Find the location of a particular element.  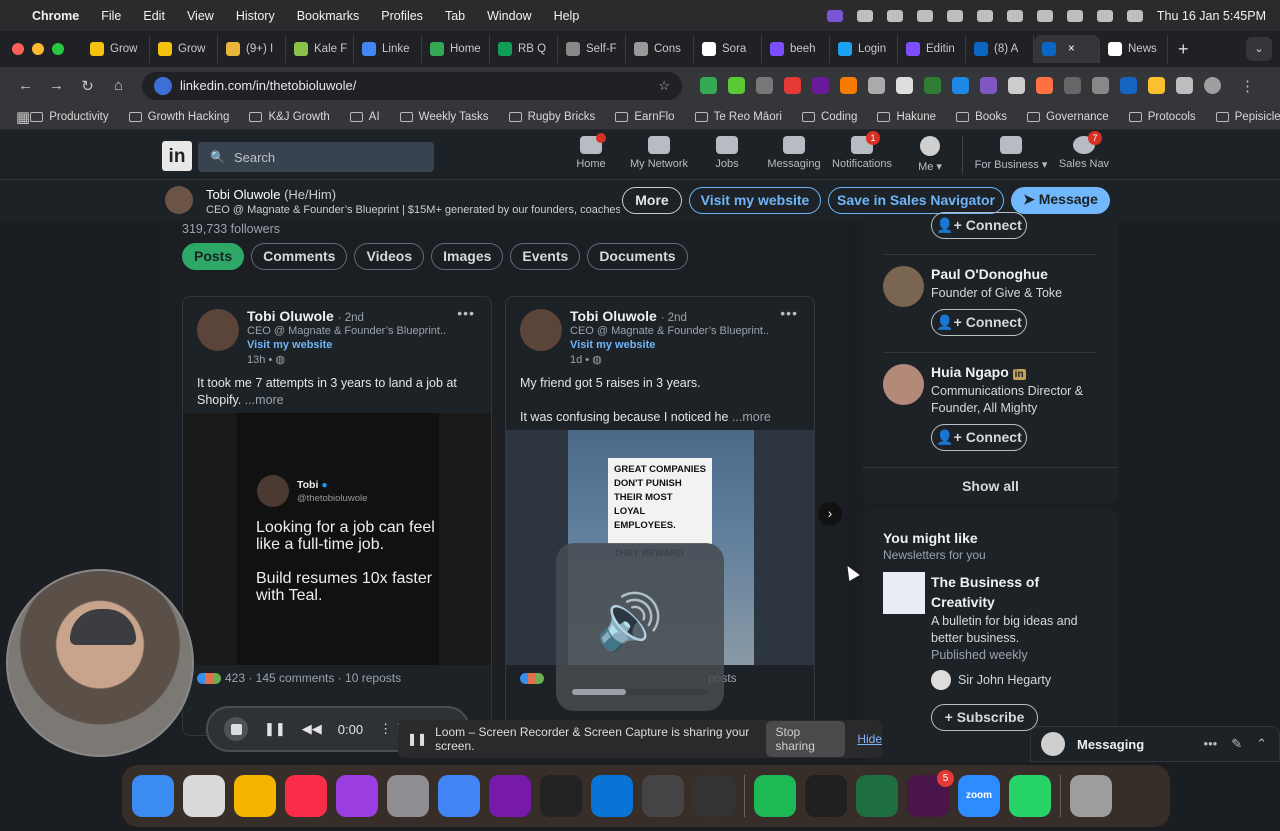

close-tab-icon: × is located at coordinates (1071, 49).